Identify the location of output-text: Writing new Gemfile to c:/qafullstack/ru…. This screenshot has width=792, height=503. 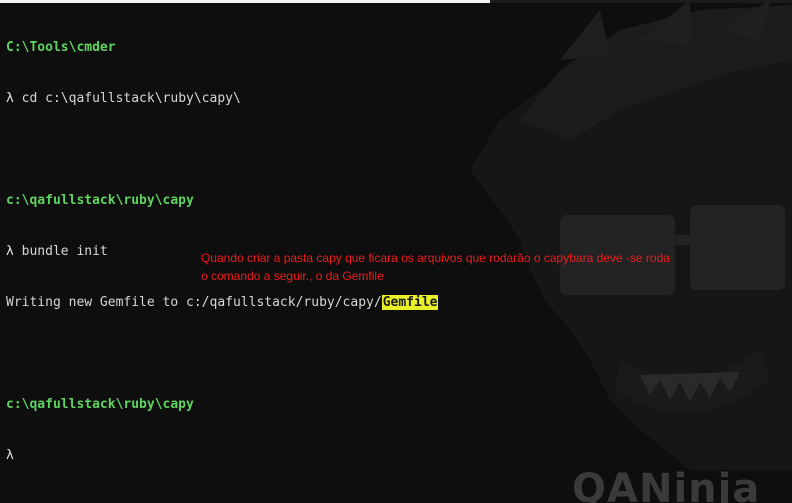
(194, 302).